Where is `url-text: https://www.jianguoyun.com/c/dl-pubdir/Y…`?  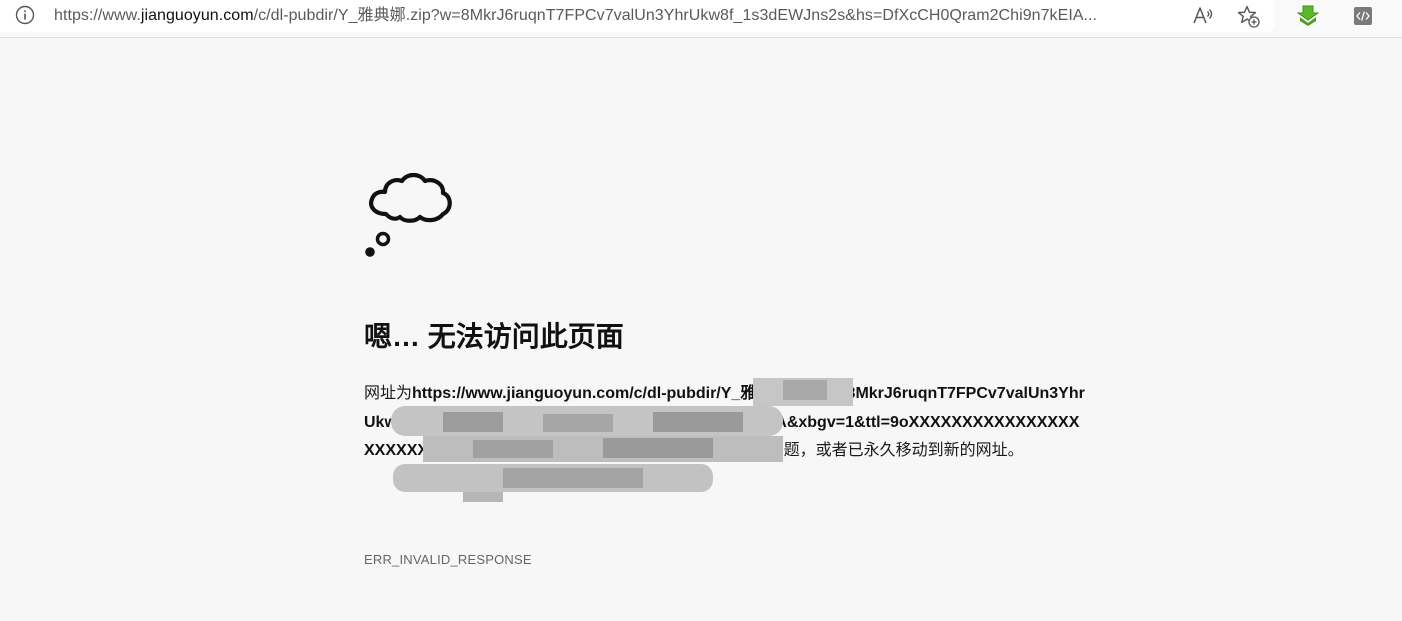 url-text: https://www.jianguoyun.com/c/dl-pubdir/Y… is located at coordinates (613, 16).